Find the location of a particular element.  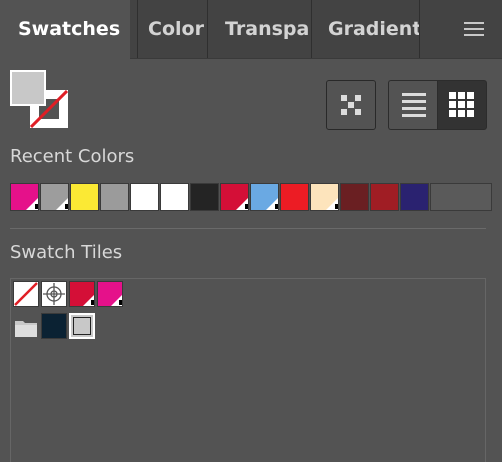

fill-swatch is located at coordinates (28, 88).